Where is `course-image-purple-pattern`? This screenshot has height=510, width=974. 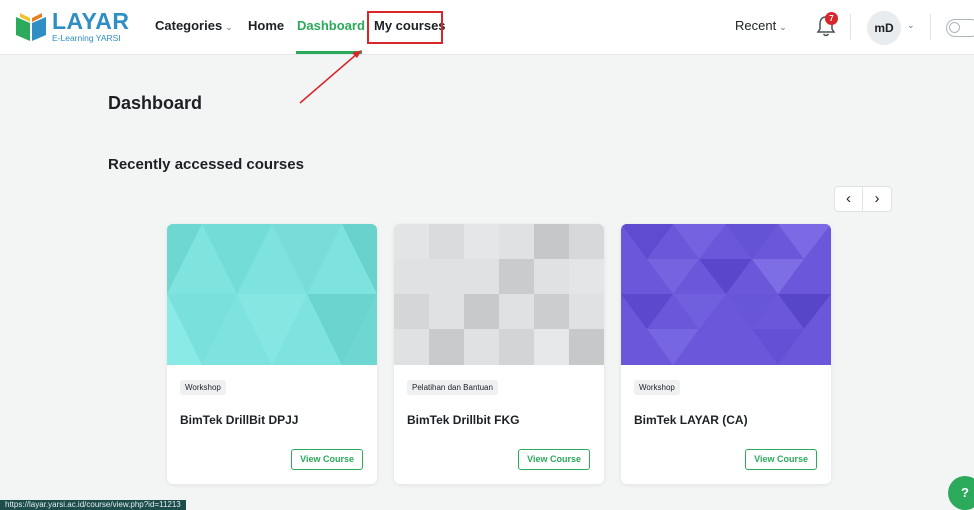 course-image-purple-pattern is located at coordinates (726, 294).